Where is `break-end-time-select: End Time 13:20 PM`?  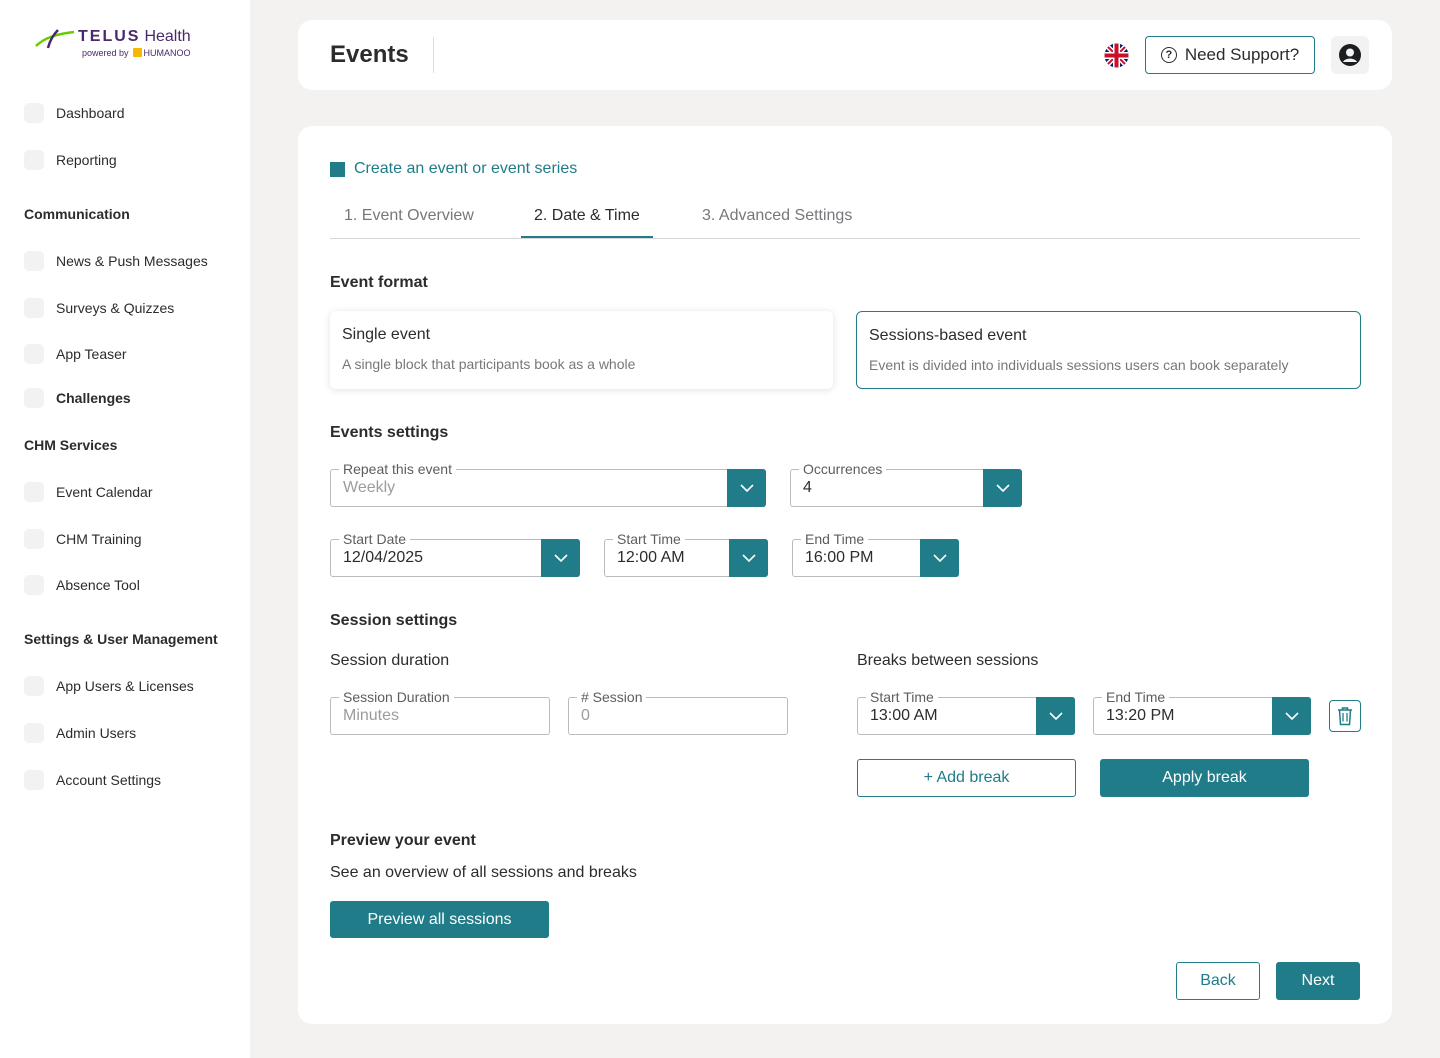
break-end-time-select: End Time 13:20 PM is located at coordinates (1202, 711).